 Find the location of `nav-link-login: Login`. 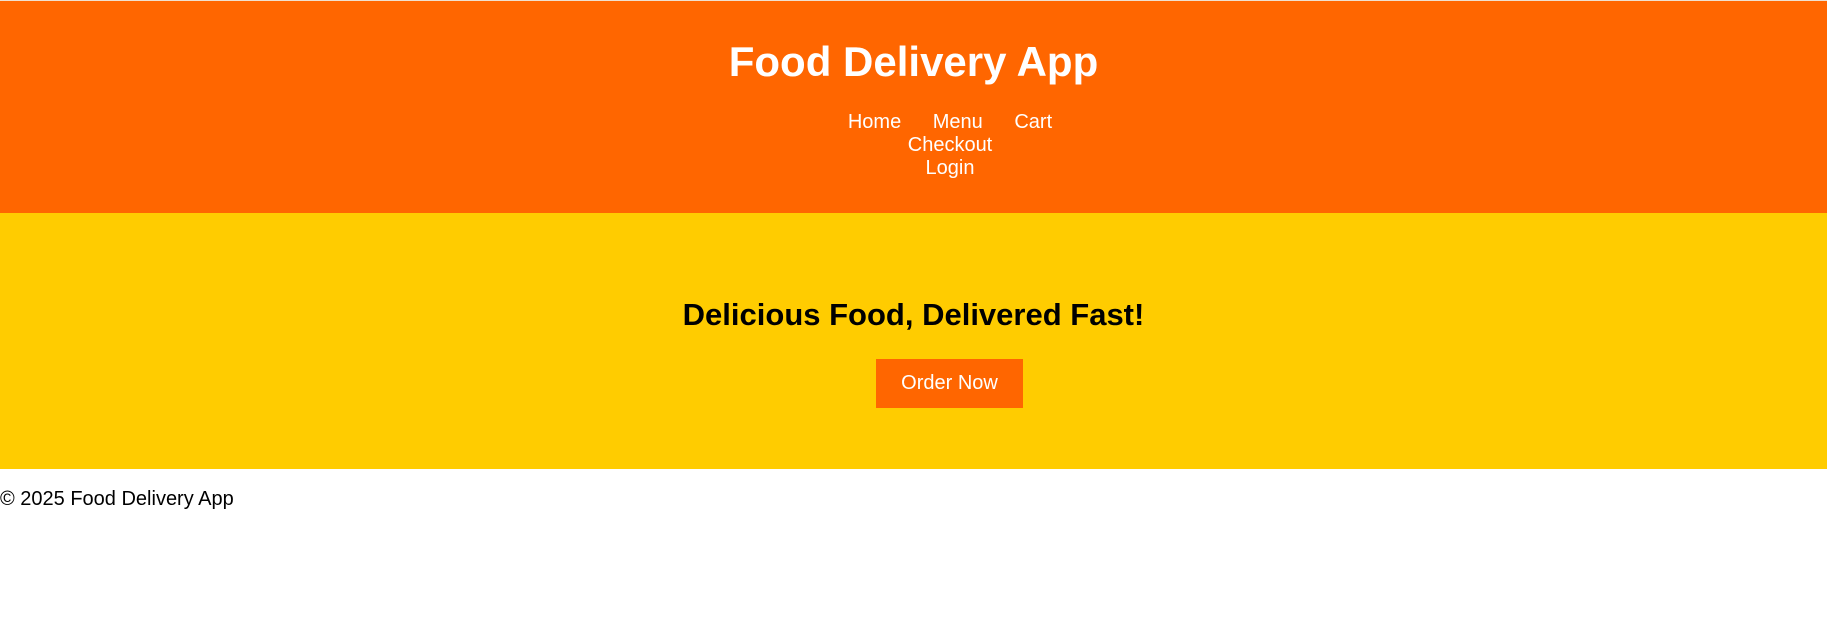

nav-link-login: Login is located at coordinates (950, 168).